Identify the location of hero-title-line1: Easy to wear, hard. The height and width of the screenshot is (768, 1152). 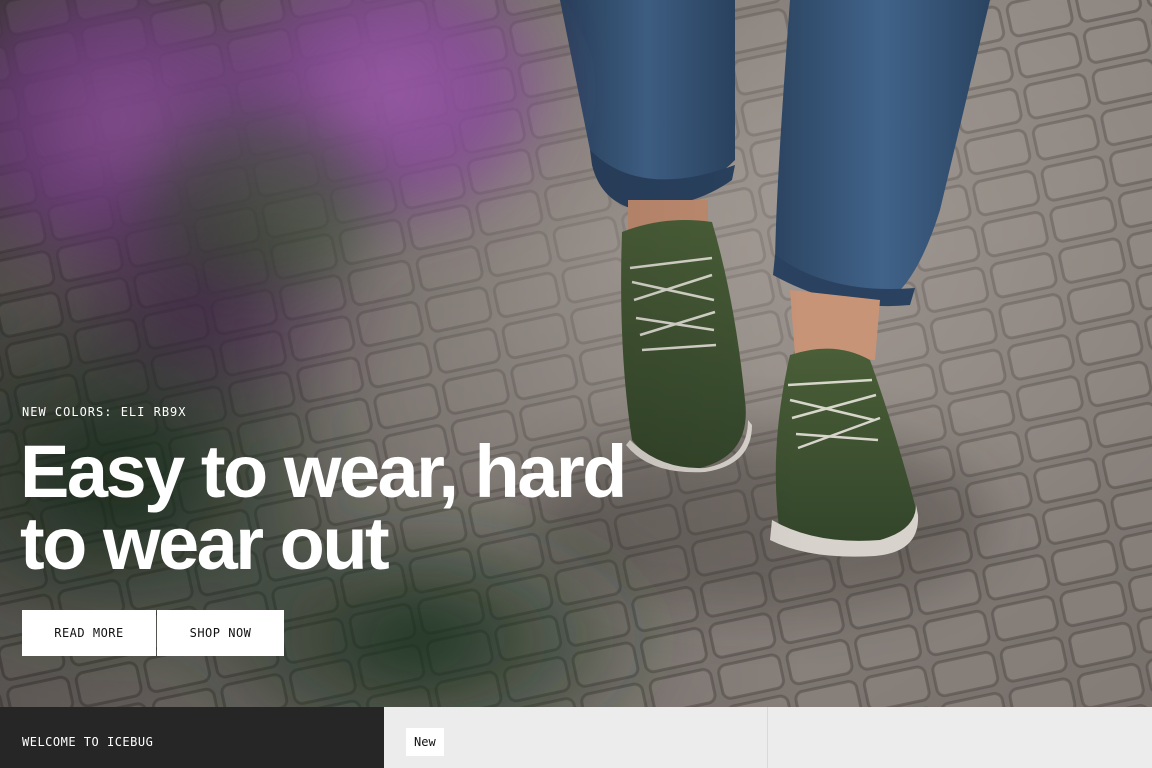
(323, 471).